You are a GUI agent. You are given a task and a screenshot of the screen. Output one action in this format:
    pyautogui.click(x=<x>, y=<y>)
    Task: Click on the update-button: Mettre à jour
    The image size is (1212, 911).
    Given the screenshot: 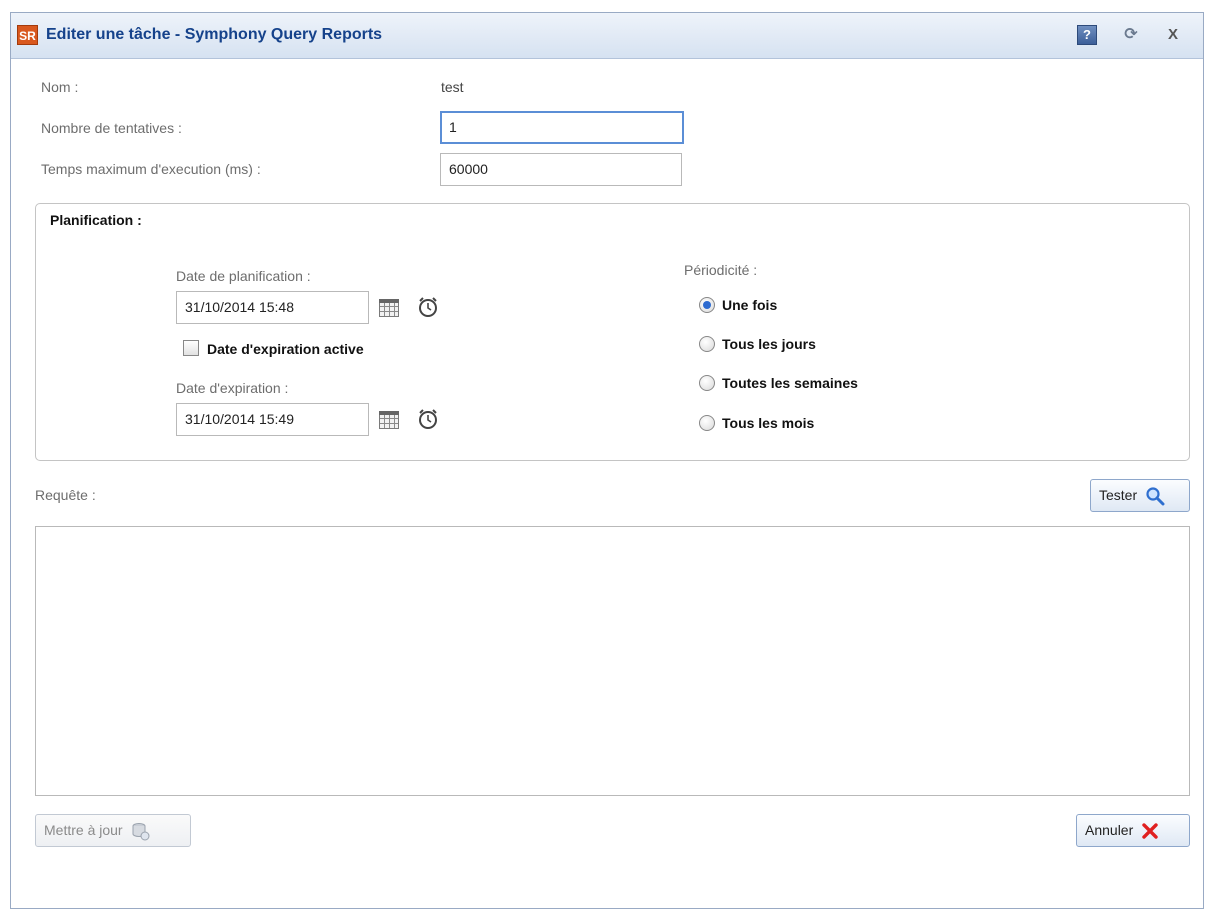 What is the action you would take?
    pyautogui.click(x=113, y=830)
    